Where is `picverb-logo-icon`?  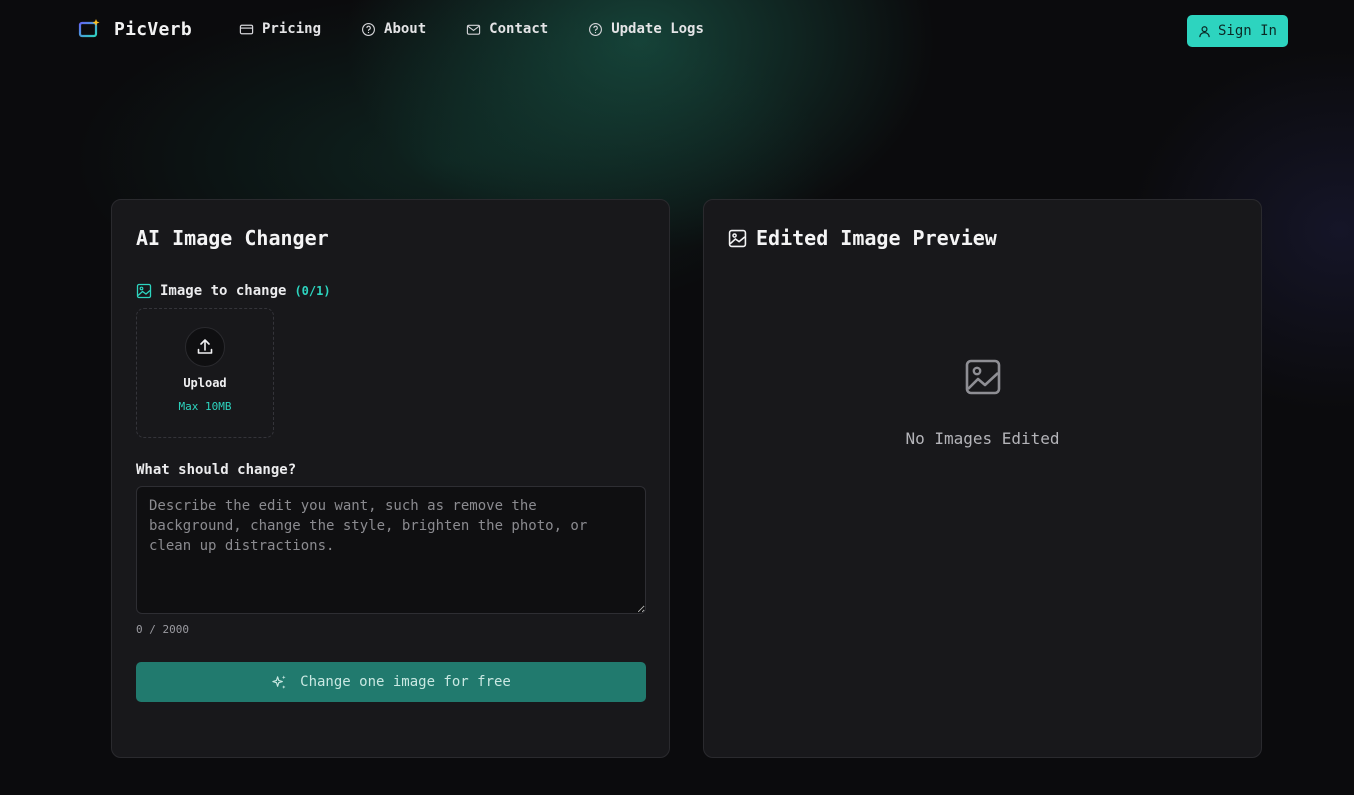
picverb-logo-icon is located at coordinates (89, 28).